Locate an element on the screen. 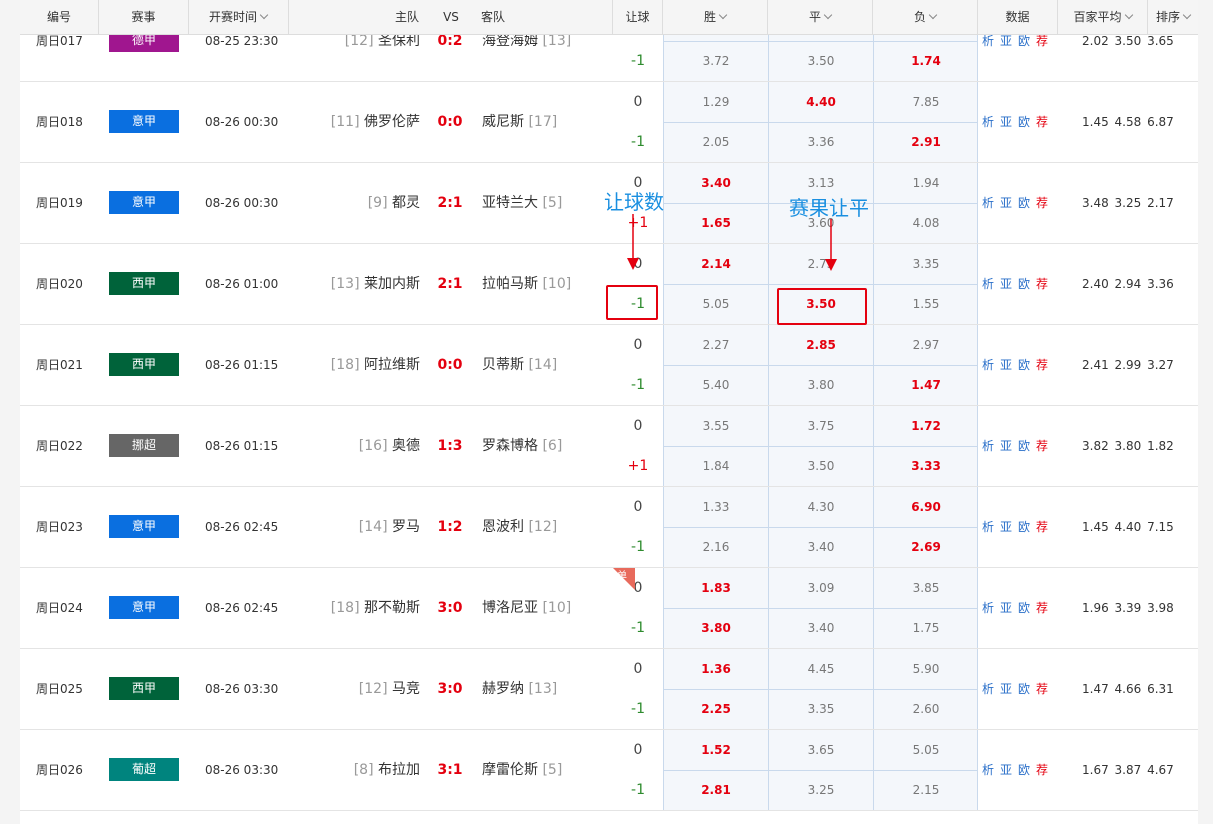 This screenshot has height=824, width=1213. odds-cell: 3.33 is located at coordinates (926, 466).